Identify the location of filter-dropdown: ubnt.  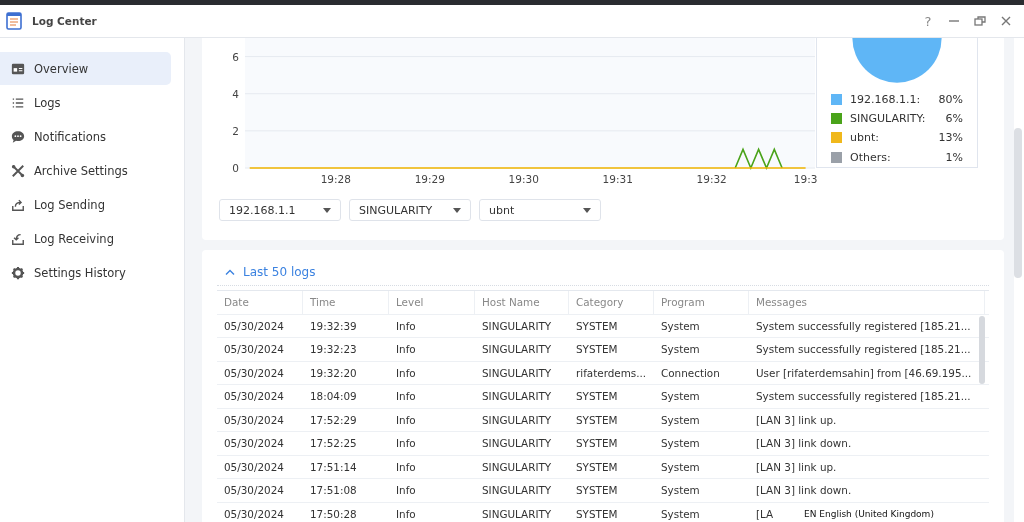
(540, 210).